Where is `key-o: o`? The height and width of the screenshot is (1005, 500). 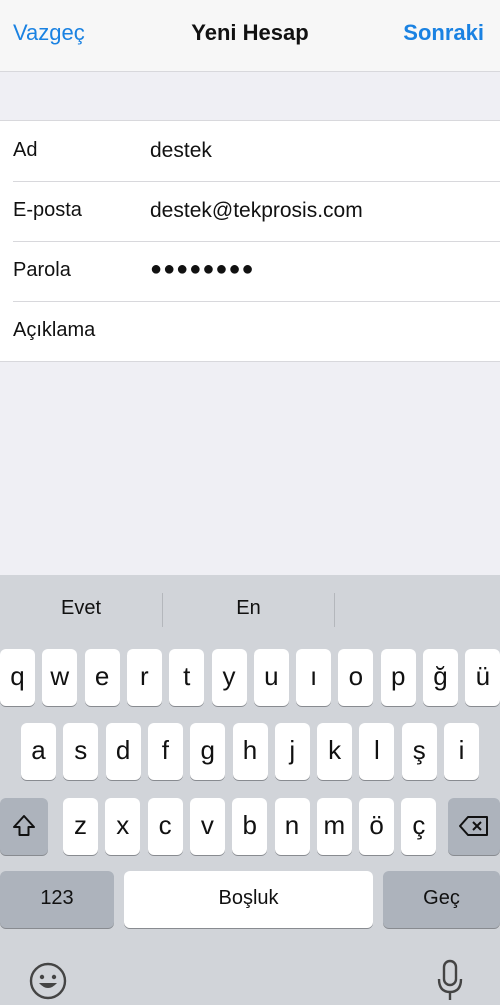
key-o: o is located at coordinates (356, 677).